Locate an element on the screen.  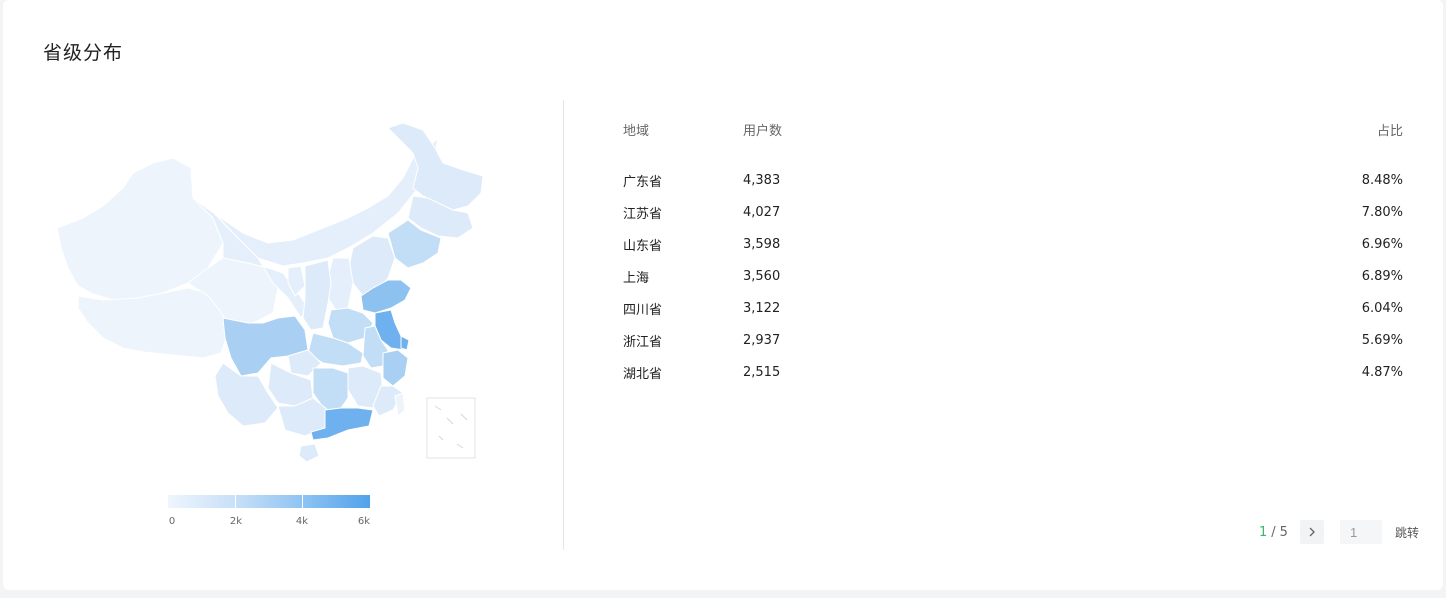
chevron-right-icon is located at coordinates (1312, 532).